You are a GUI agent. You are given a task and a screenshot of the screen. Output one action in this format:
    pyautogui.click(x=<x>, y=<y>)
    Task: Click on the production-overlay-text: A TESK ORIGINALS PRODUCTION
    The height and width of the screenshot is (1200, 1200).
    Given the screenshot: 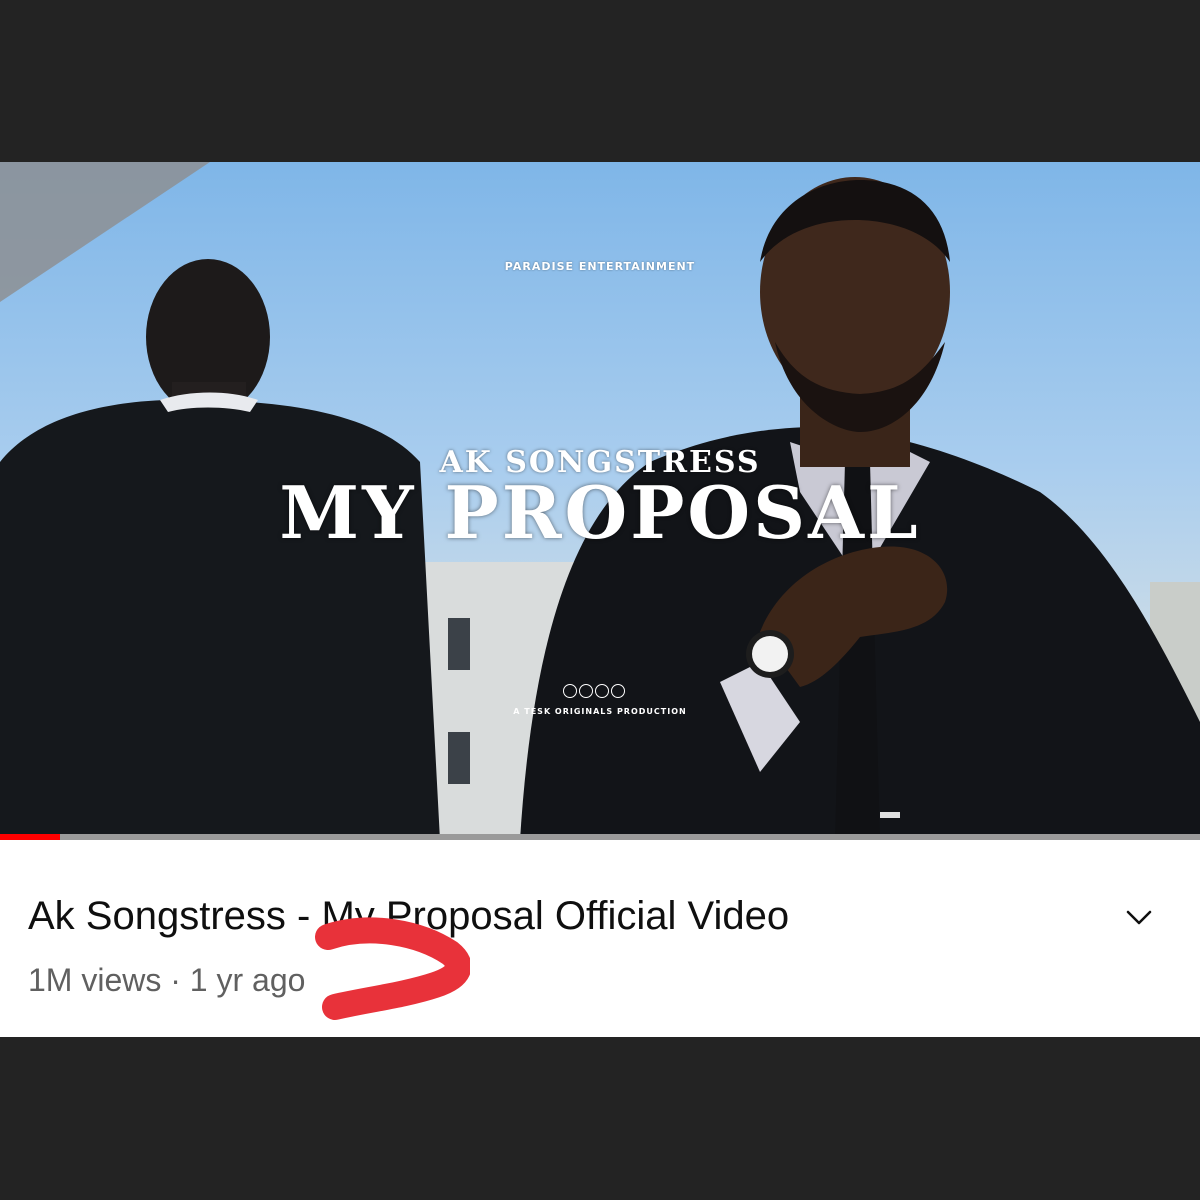 What is the action you would take?
    pyautogui.click(x=600, y=711)
    